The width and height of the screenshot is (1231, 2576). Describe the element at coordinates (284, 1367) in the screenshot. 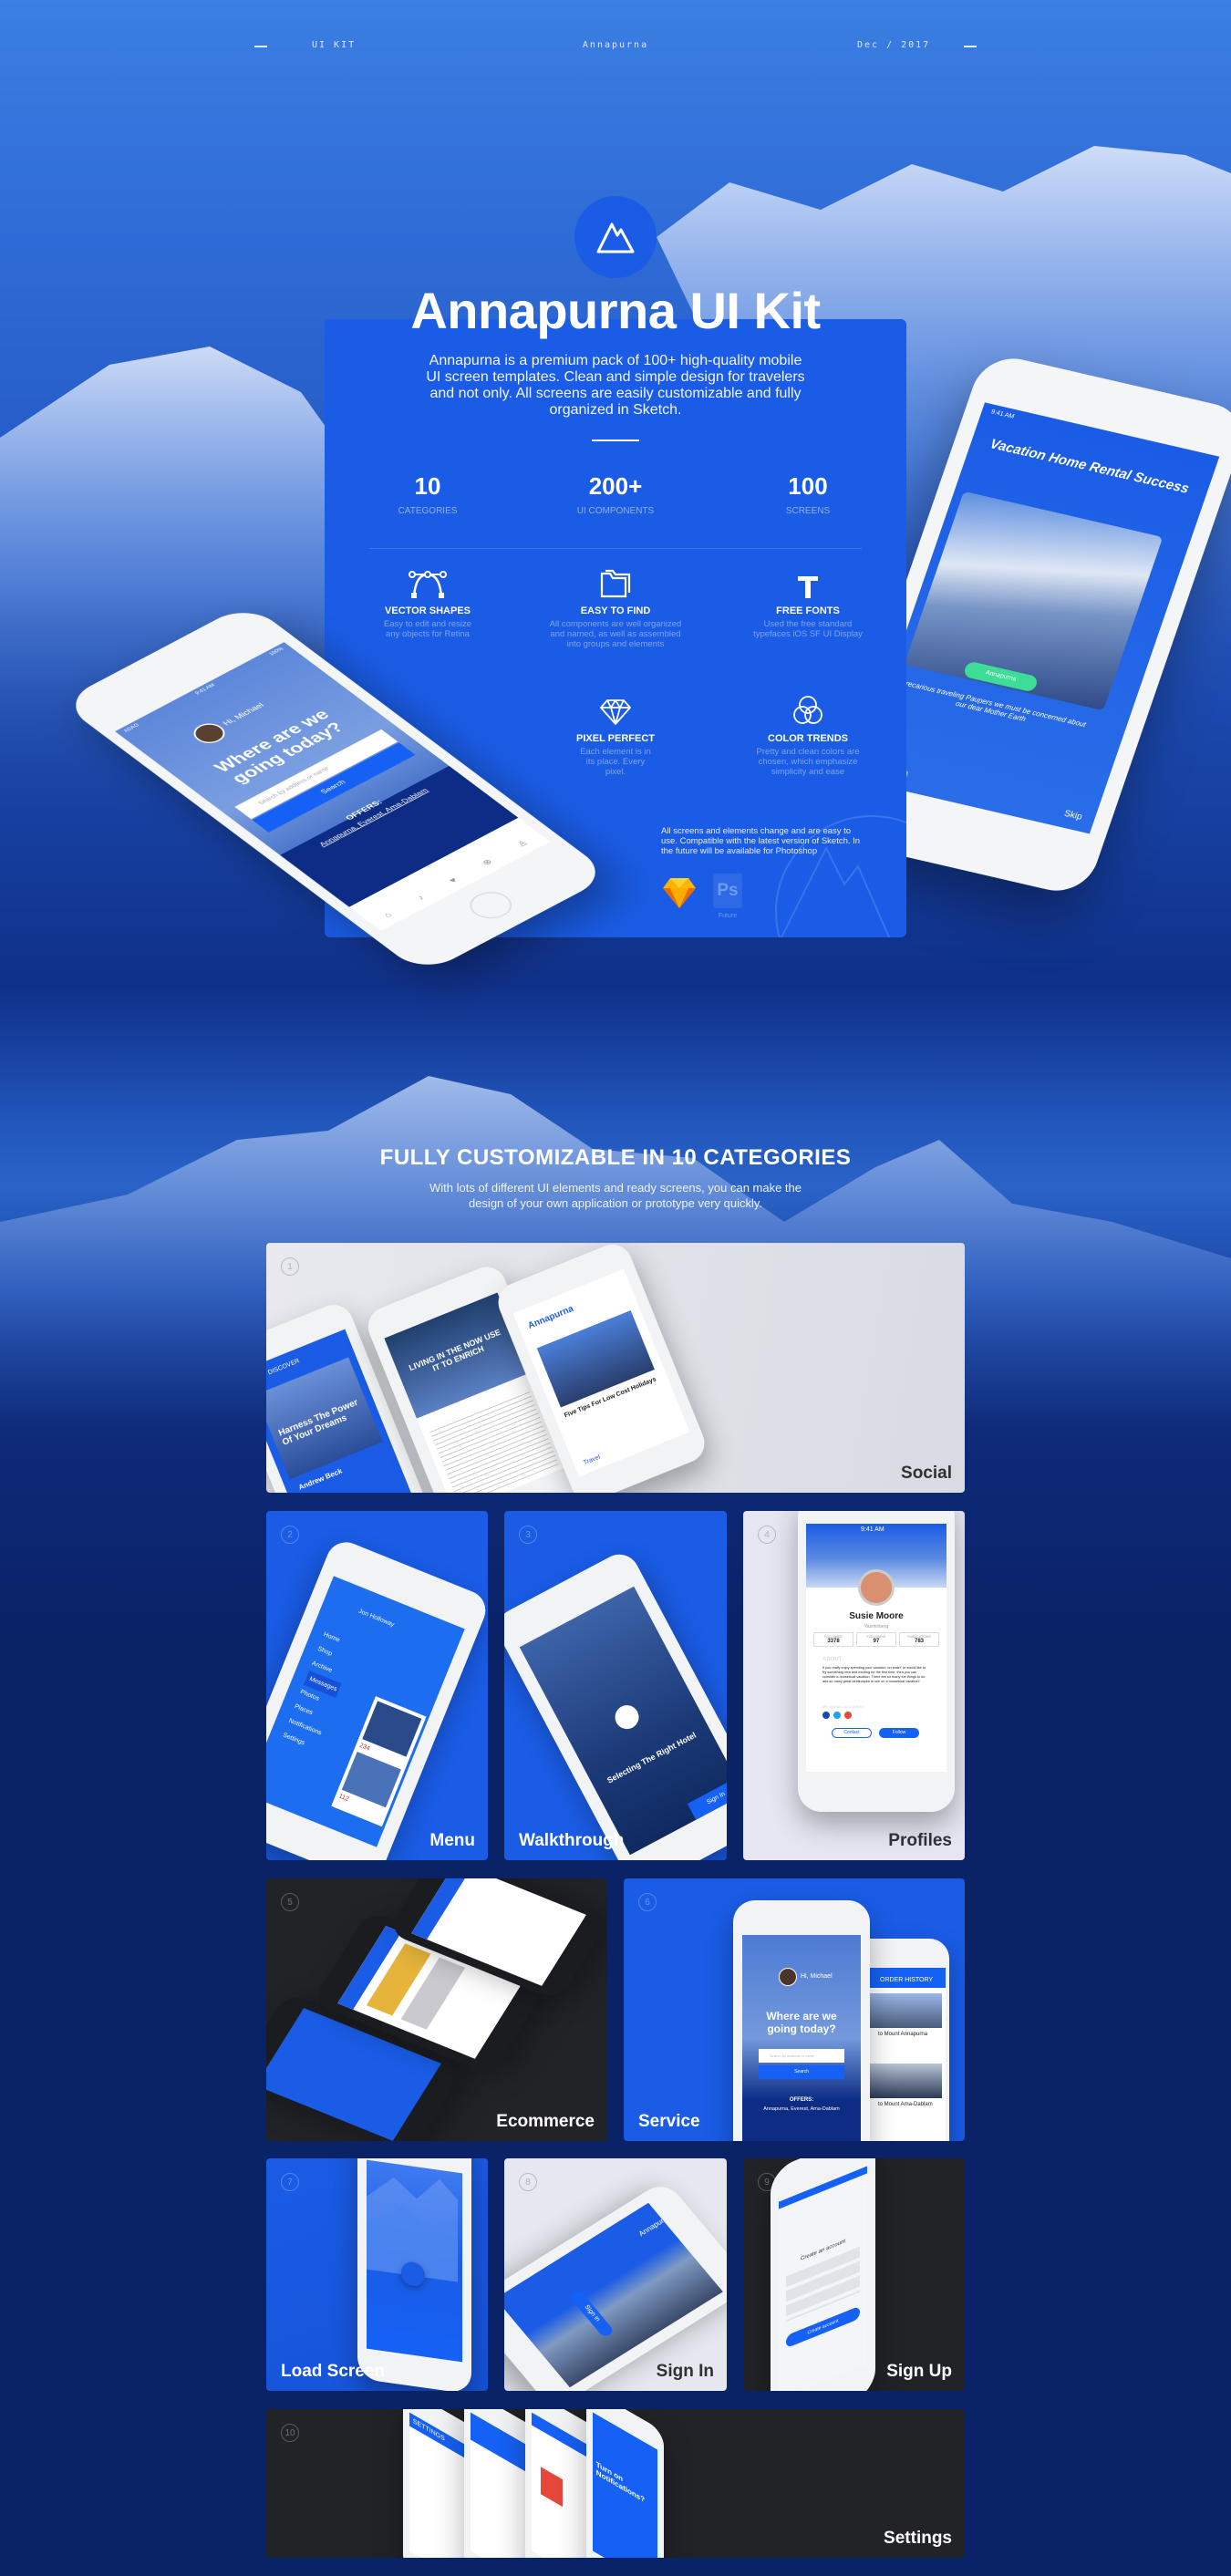

I see `screen-text: DISCOVER` at that location.